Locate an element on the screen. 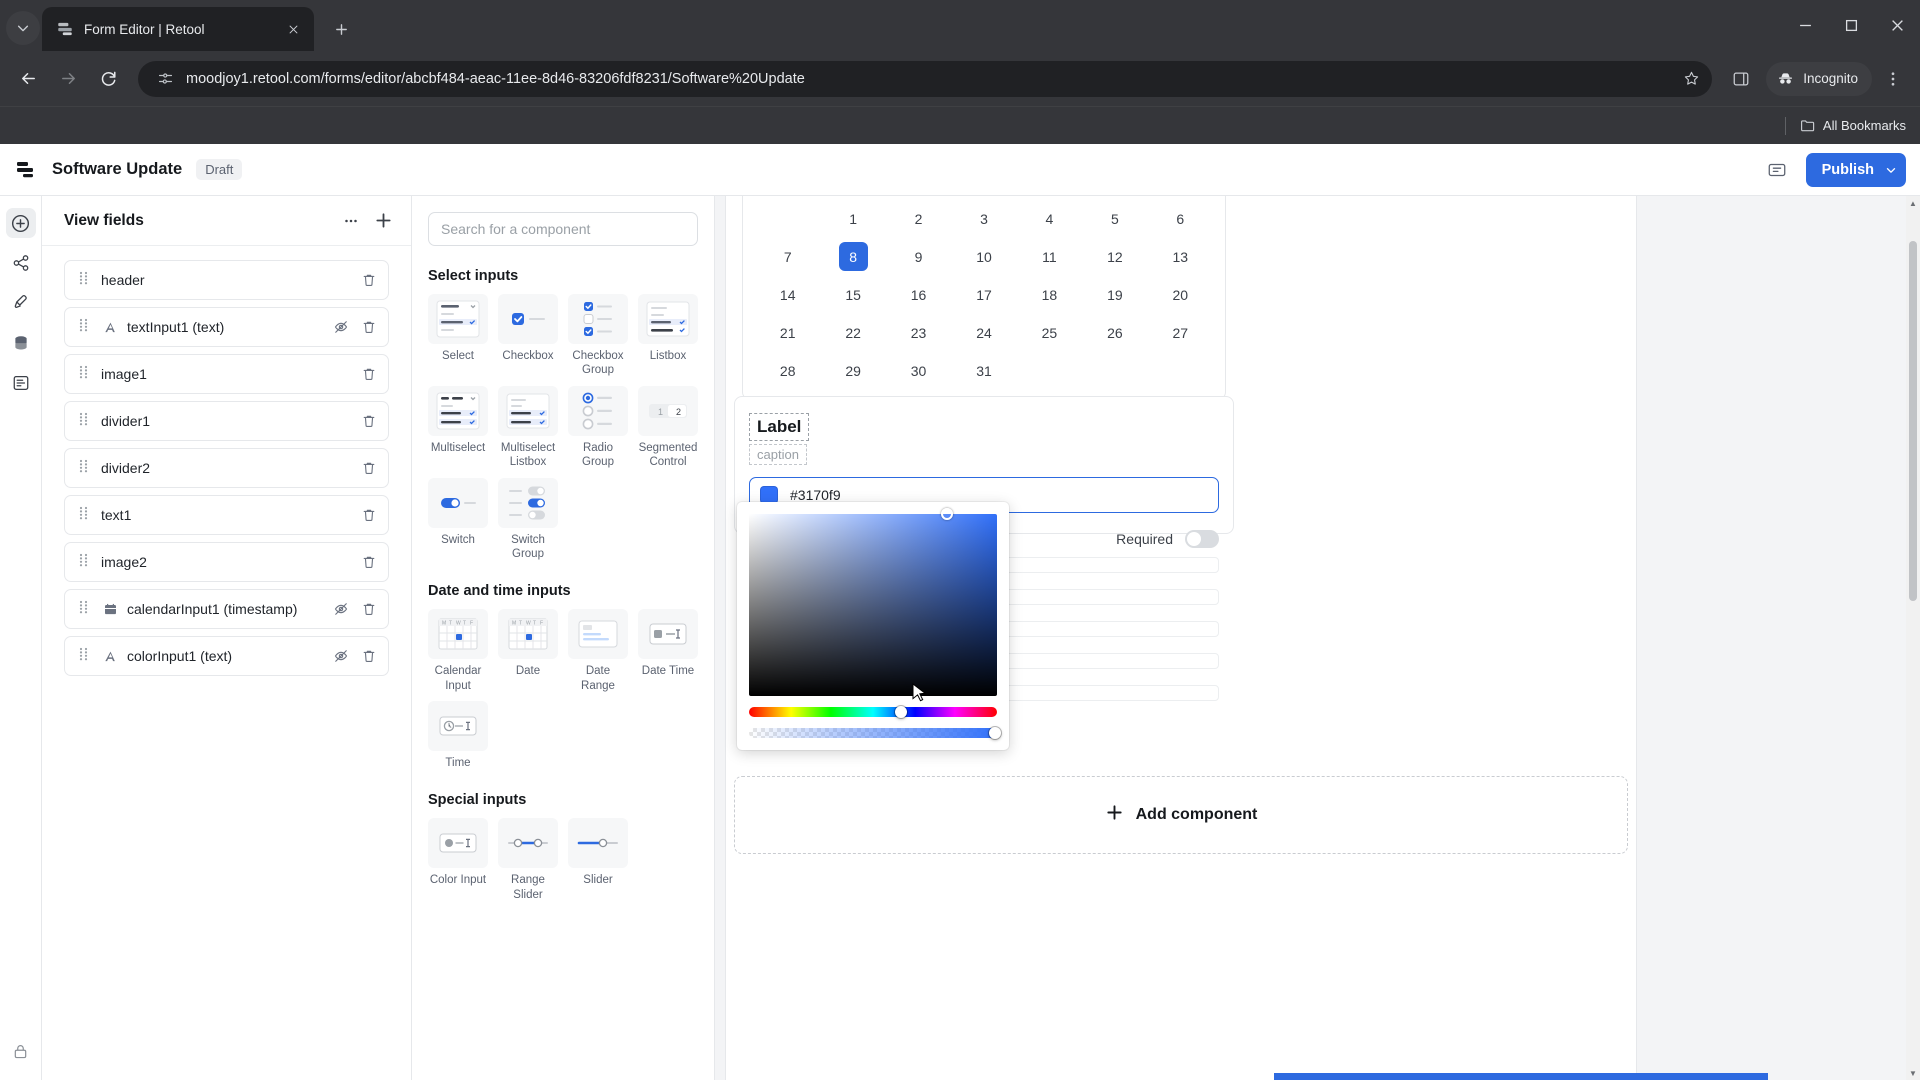 Image resolution: width=1920 pixels, height=1080 pixels. forward-button is located at coordinates (68, 79).